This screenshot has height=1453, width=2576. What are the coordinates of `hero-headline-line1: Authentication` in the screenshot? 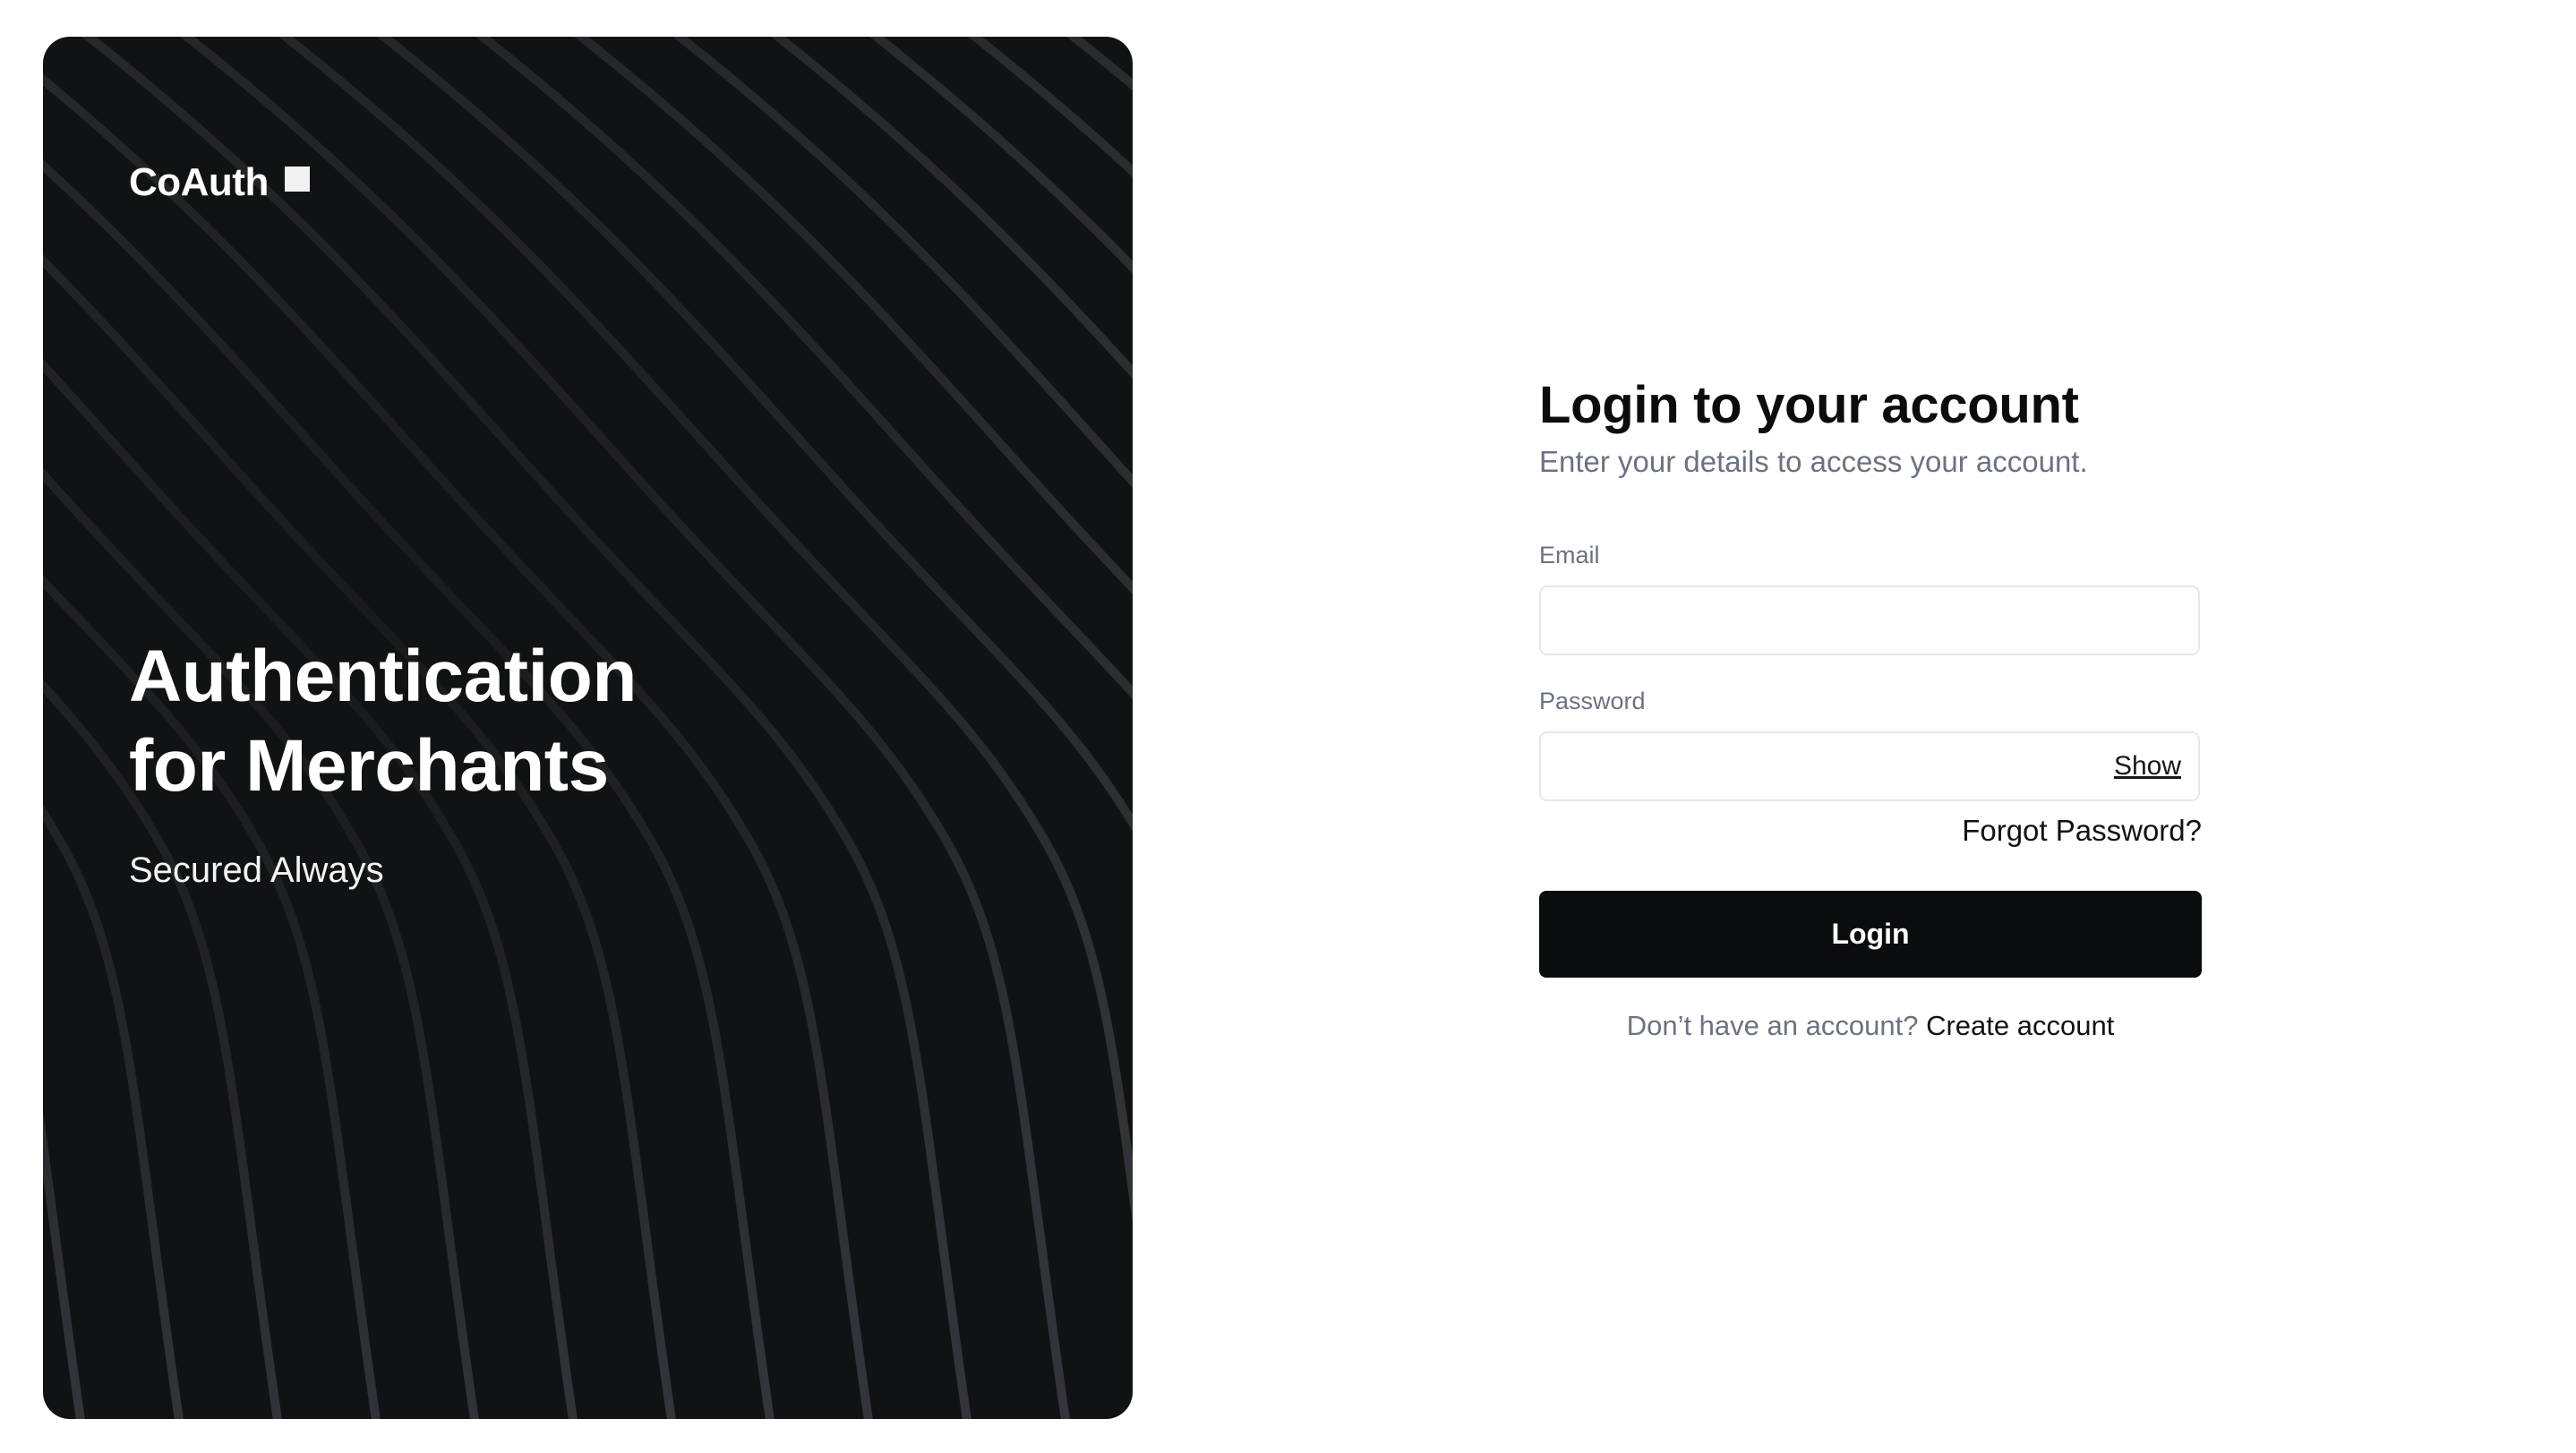 It's located at (383, 676).